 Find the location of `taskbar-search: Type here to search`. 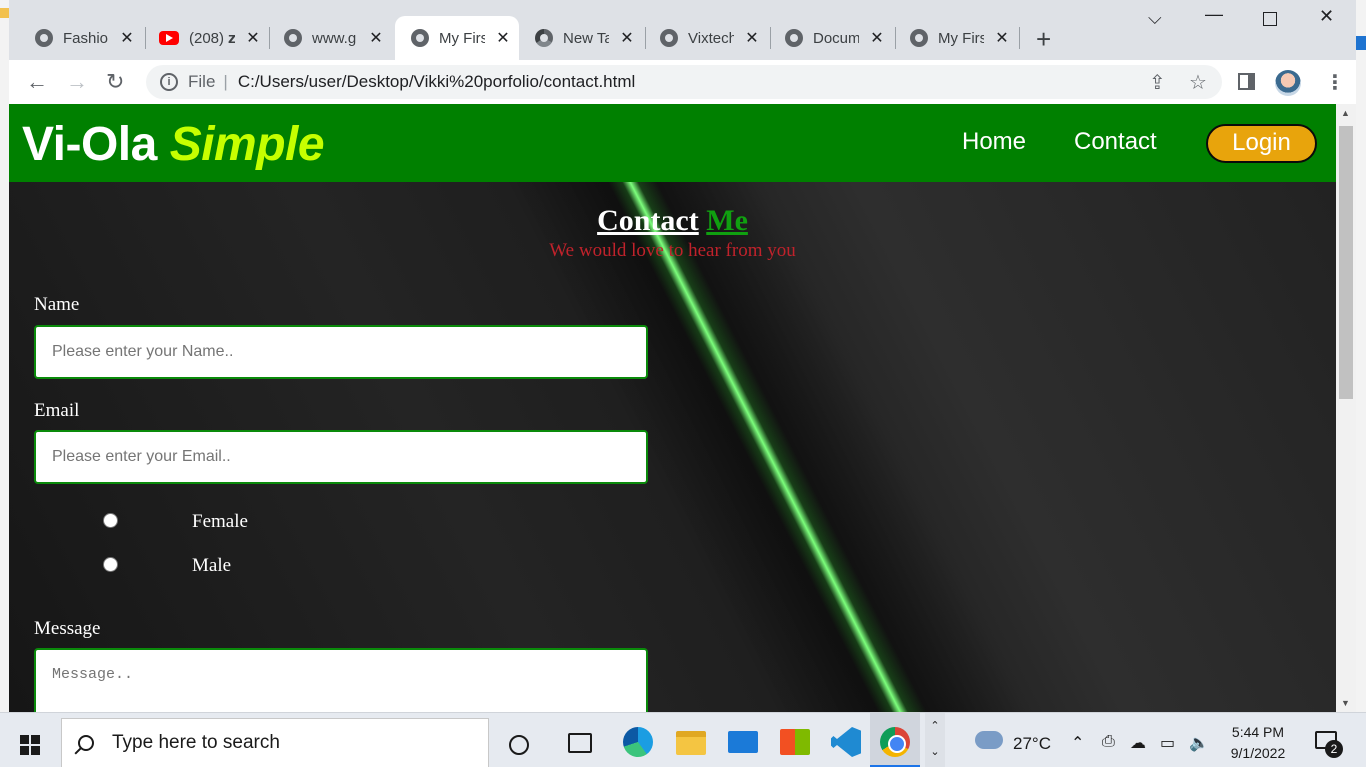

taskbar-search: Type here to search is located at coordinates (275, 742).